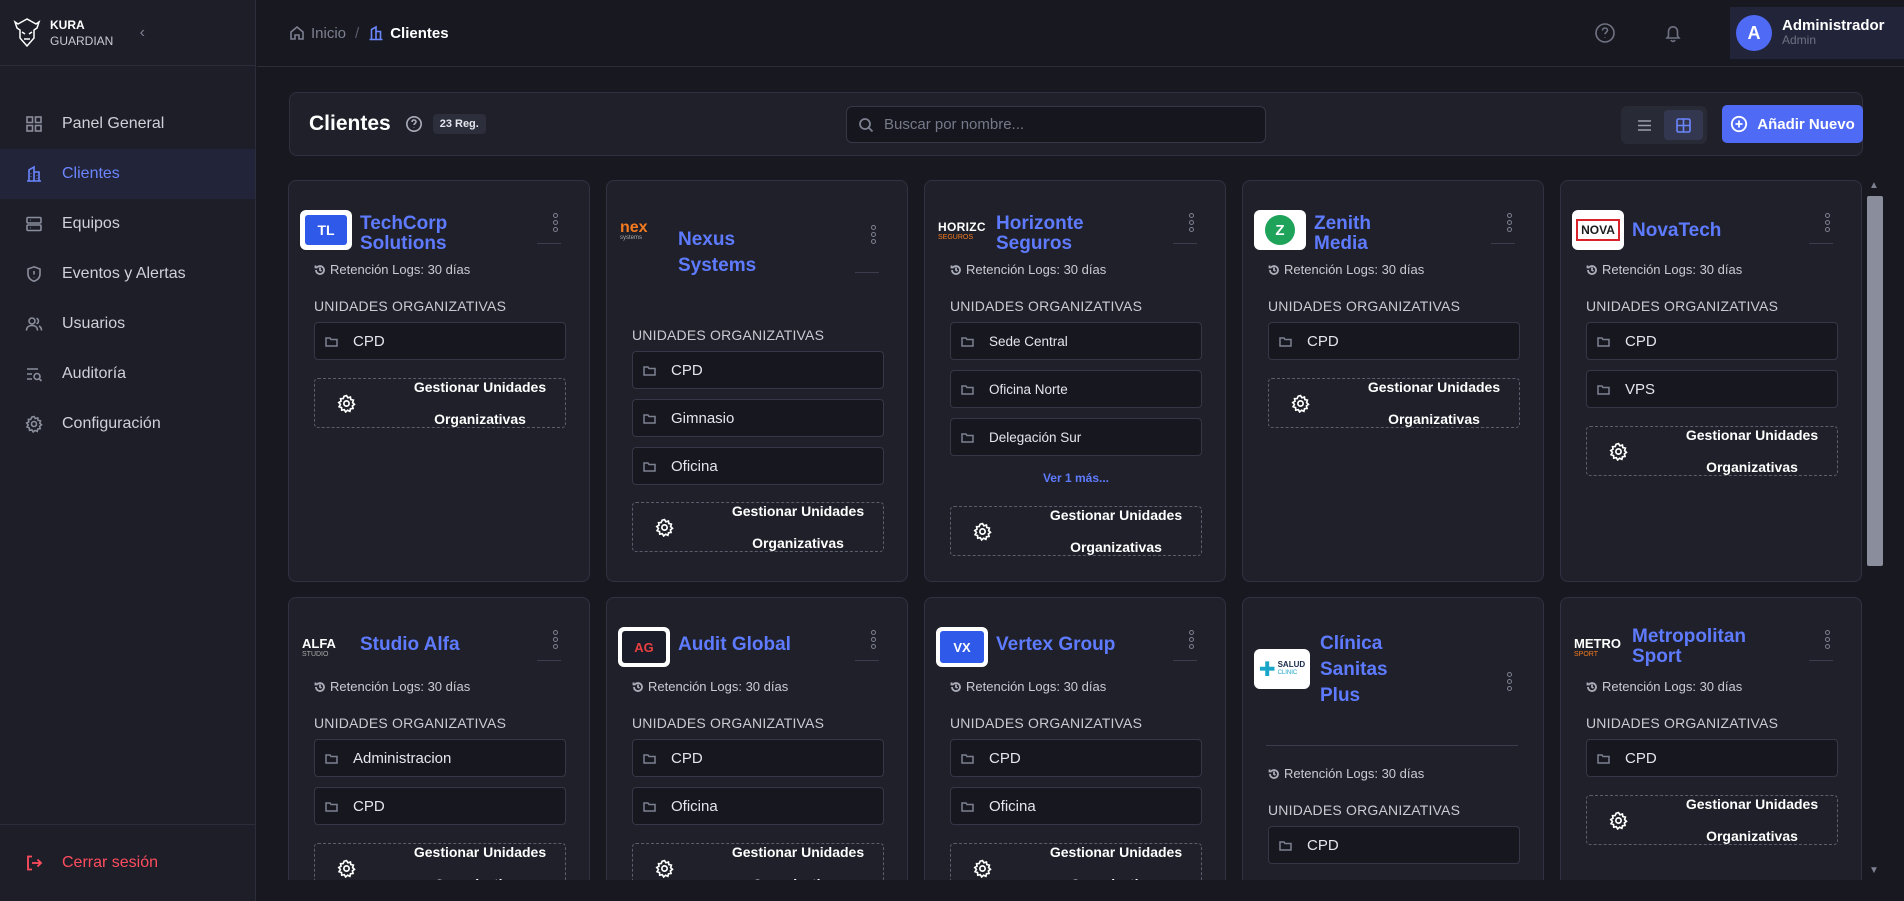 The image size is (1904, 901). I want to click on client-name: Horizonte Seguros, so click(1040, 234).